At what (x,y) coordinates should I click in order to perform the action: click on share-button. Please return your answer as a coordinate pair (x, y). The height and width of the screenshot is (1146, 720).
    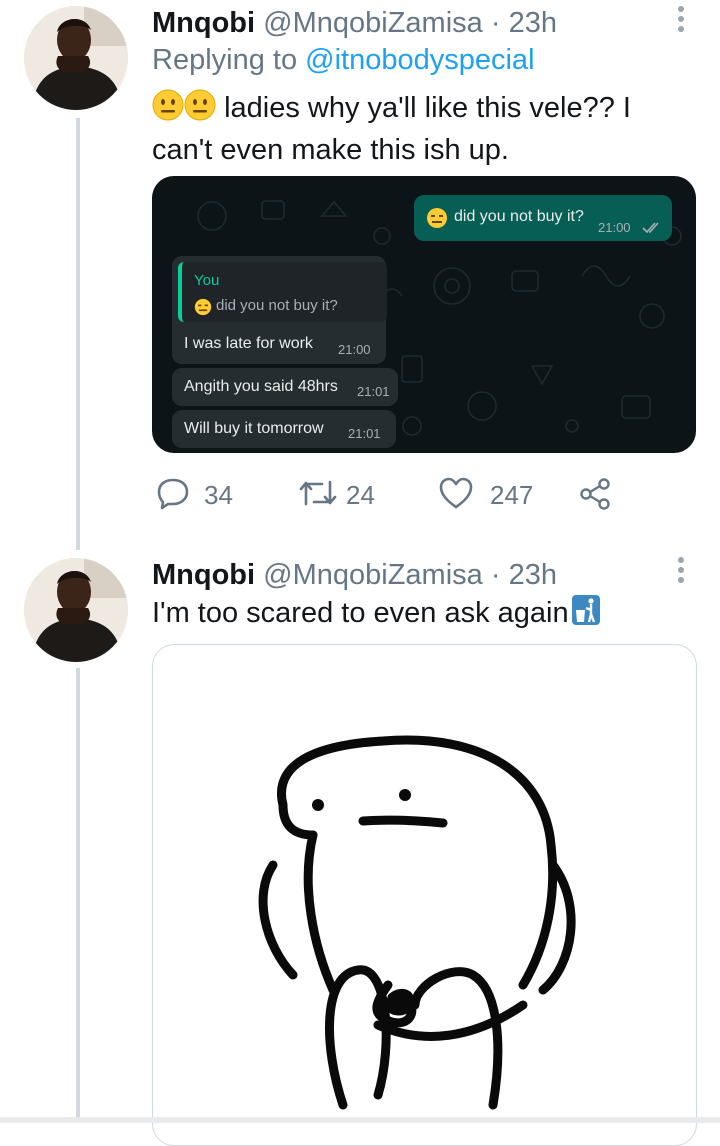
    Looking at the image, I should click on (598, 495).